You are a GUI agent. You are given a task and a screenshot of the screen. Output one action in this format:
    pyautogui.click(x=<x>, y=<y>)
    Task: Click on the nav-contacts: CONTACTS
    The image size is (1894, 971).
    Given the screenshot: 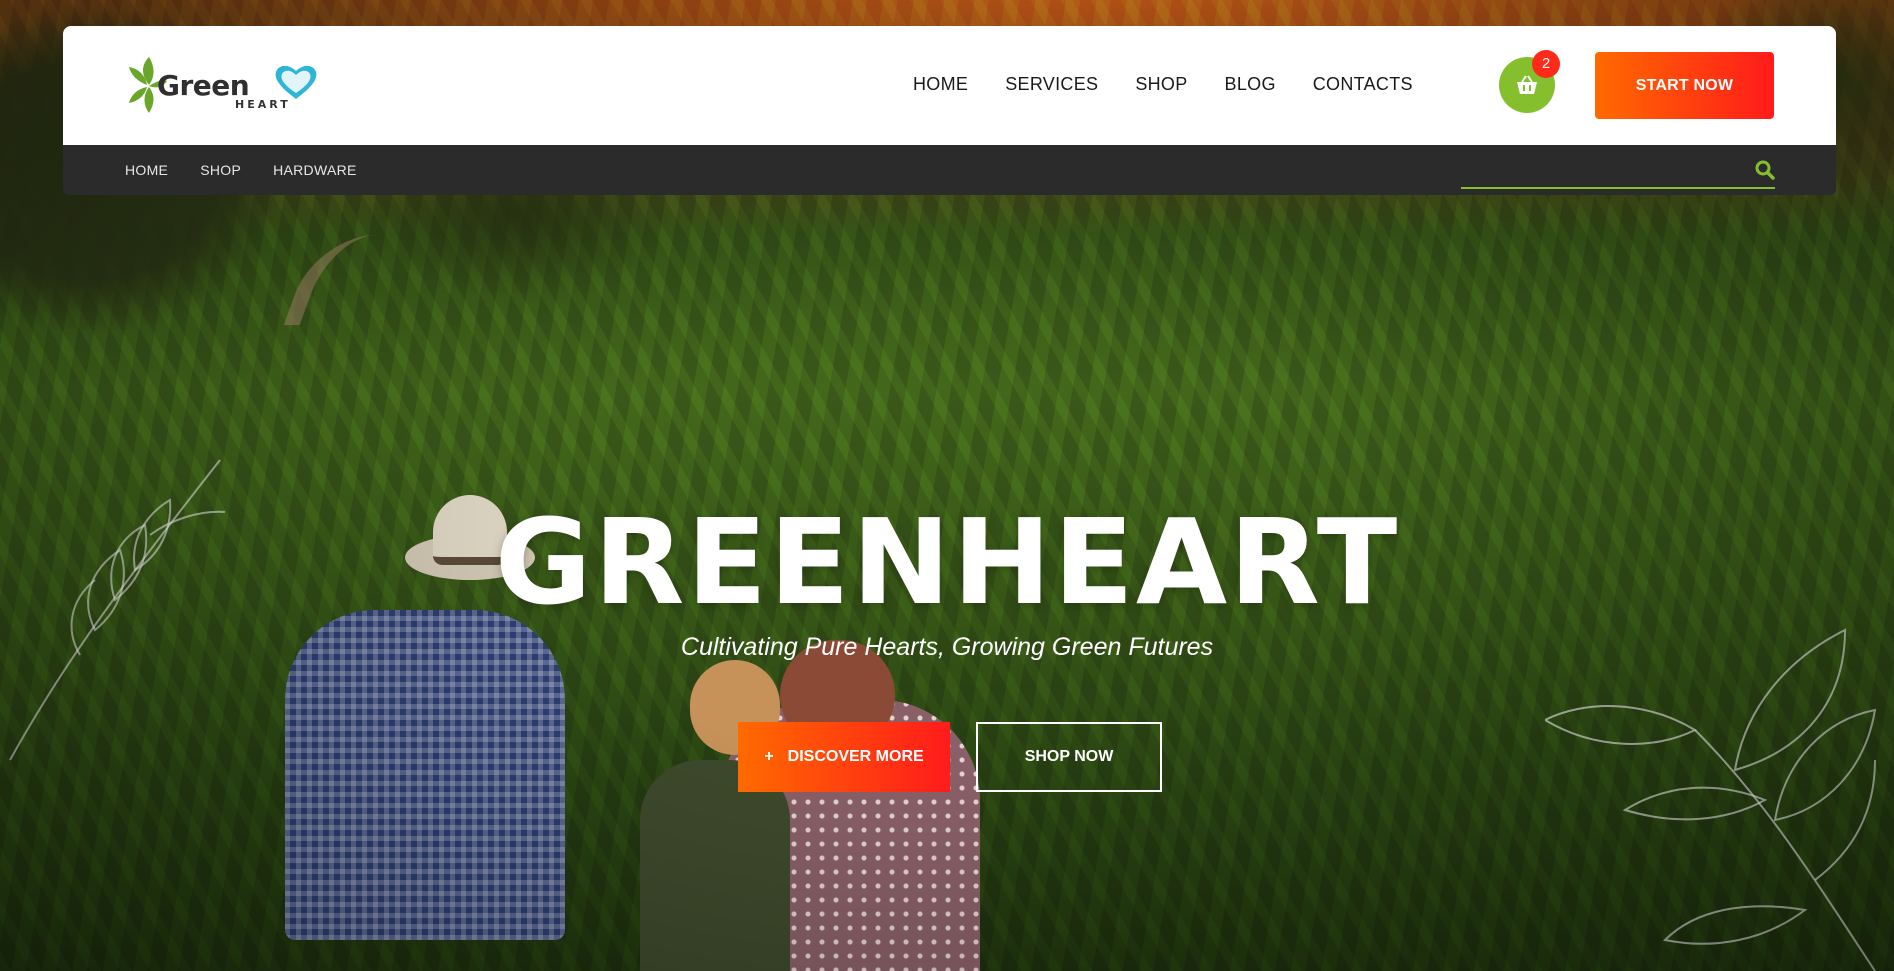 What is the action you would take?
    pyautogui.click(x=1363, y=84)
    